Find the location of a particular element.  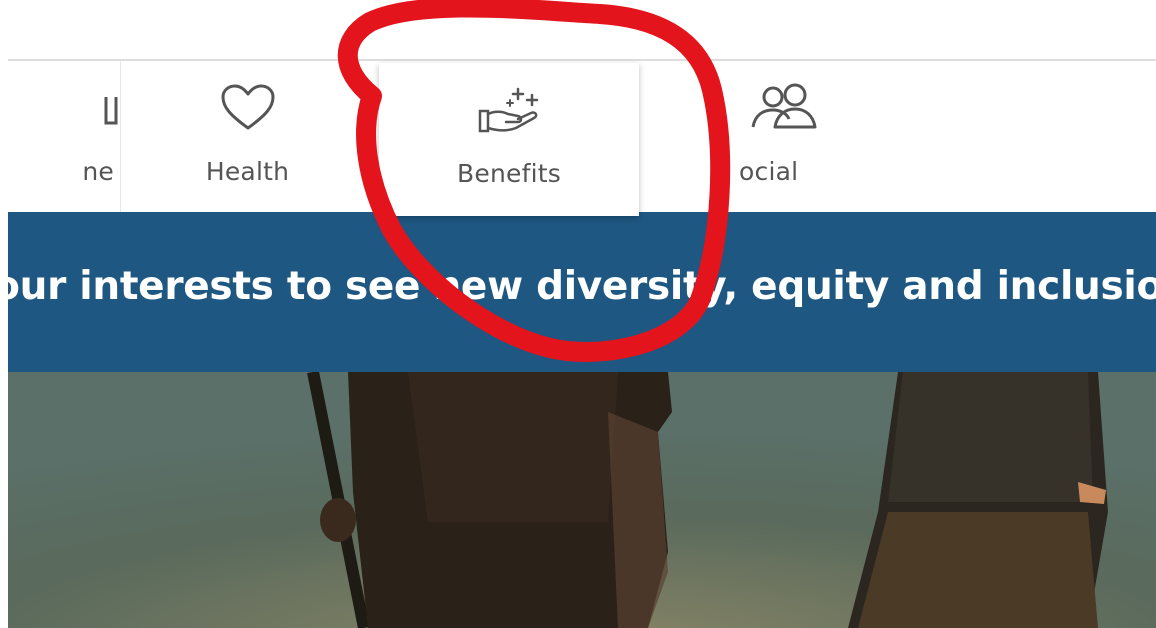

left-edge is located at coordinates (4, 314).